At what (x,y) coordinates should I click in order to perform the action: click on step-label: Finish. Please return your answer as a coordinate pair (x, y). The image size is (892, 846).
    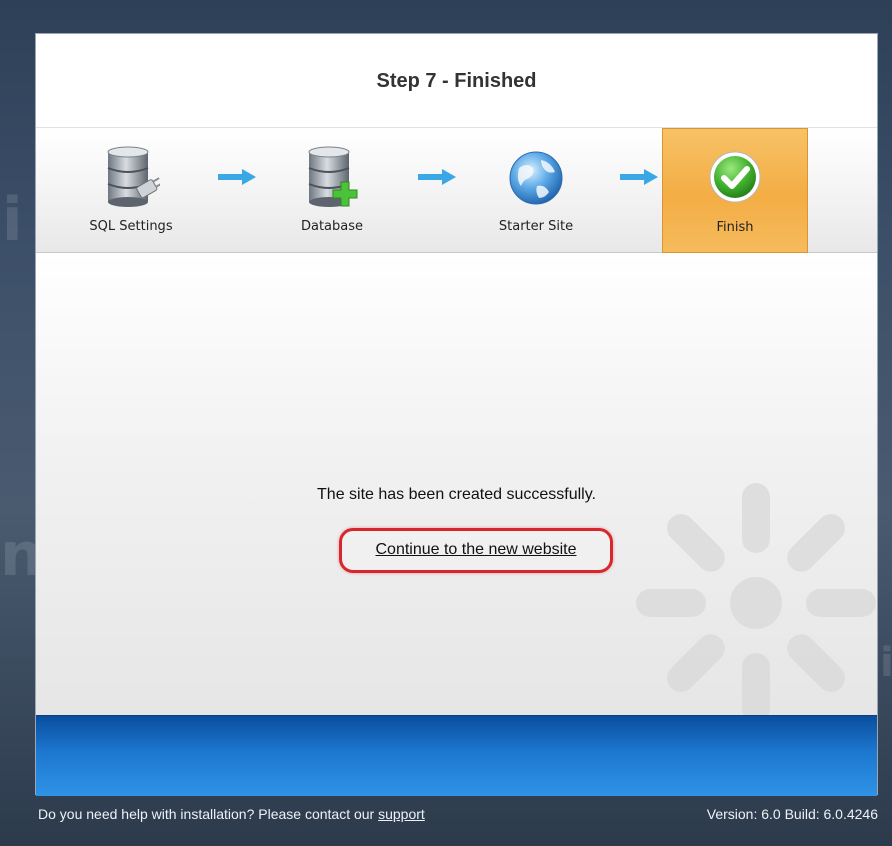
    Looking at the image, I should click on (735, 227).